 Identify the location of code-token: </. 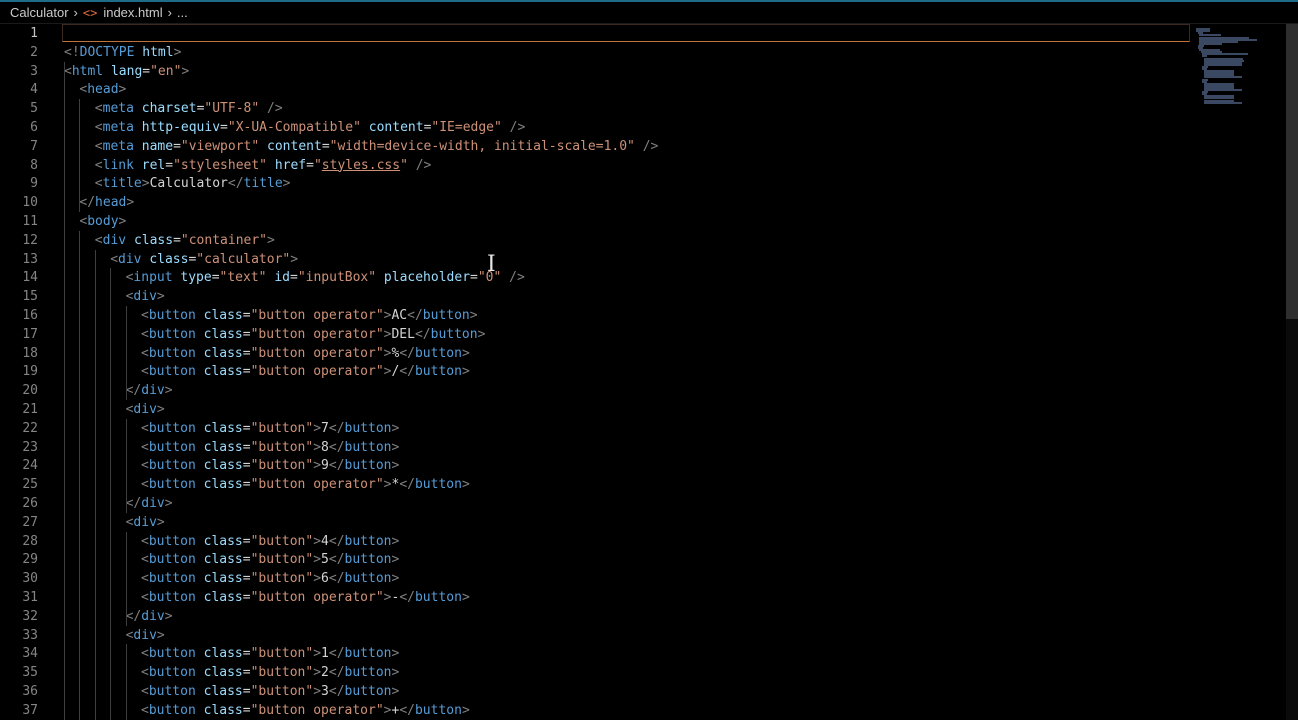
(422, 334).